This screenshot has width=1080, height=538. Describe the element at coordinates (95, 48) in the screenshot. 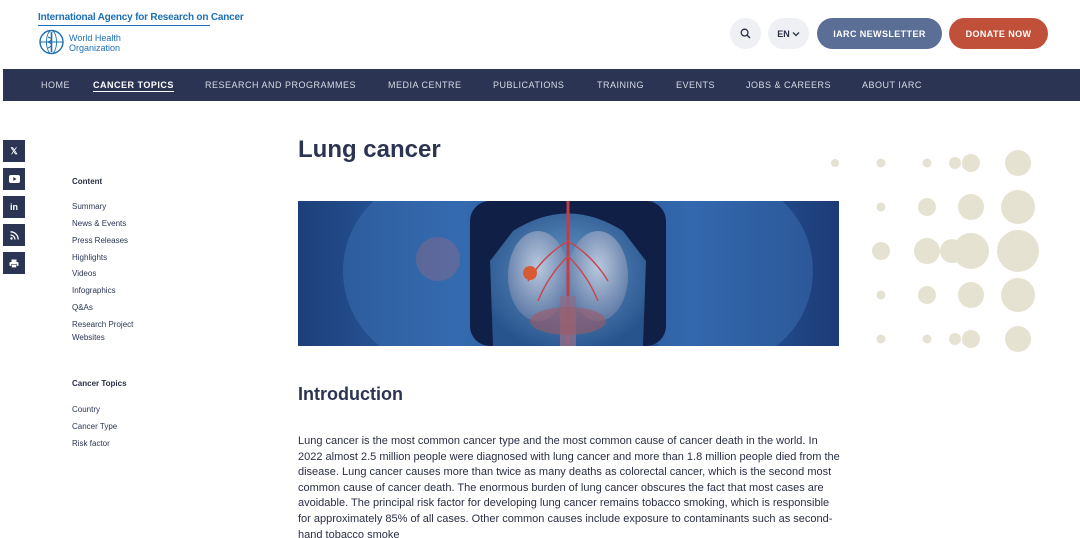

I see `logo-who-line2: Organization` at that location.